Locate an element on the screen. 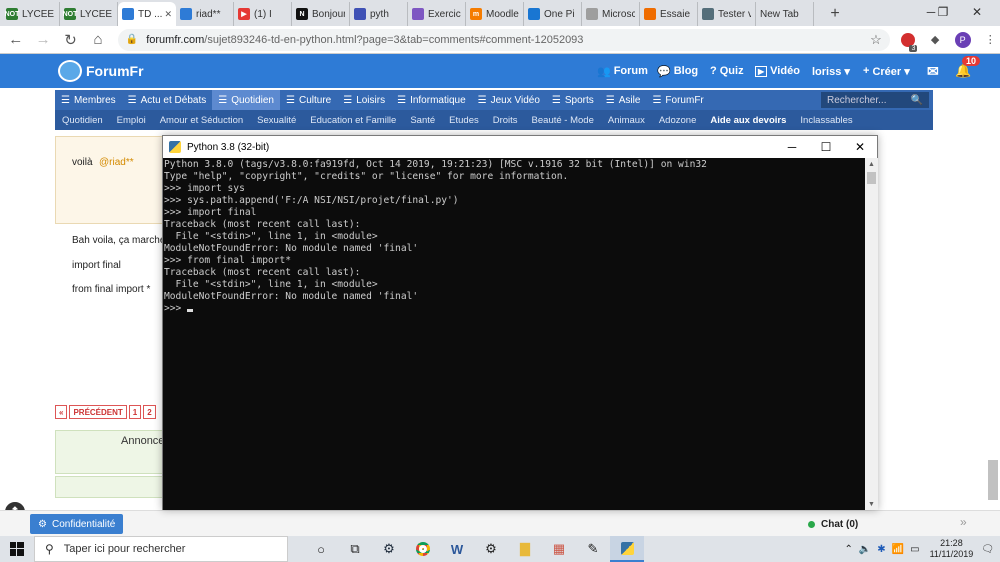 This screenshot has height=562, width=1000. pager-first: « is located at coordinates (61, 412).